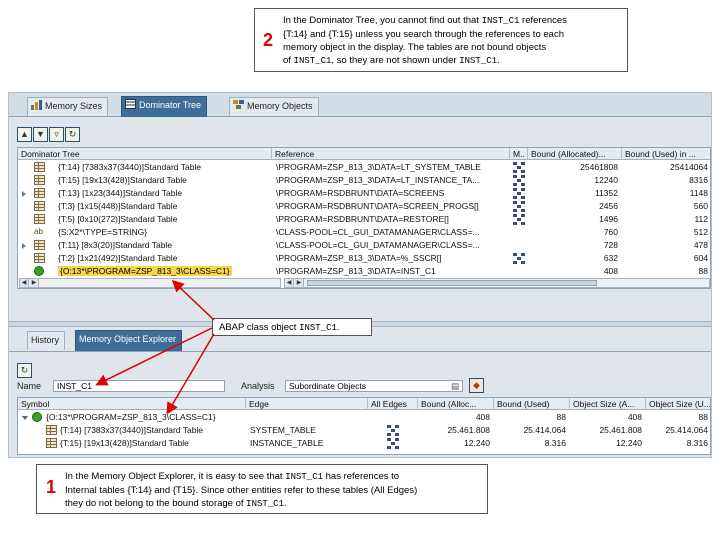  I want to click on string-icon: ab, so click(38, 231).